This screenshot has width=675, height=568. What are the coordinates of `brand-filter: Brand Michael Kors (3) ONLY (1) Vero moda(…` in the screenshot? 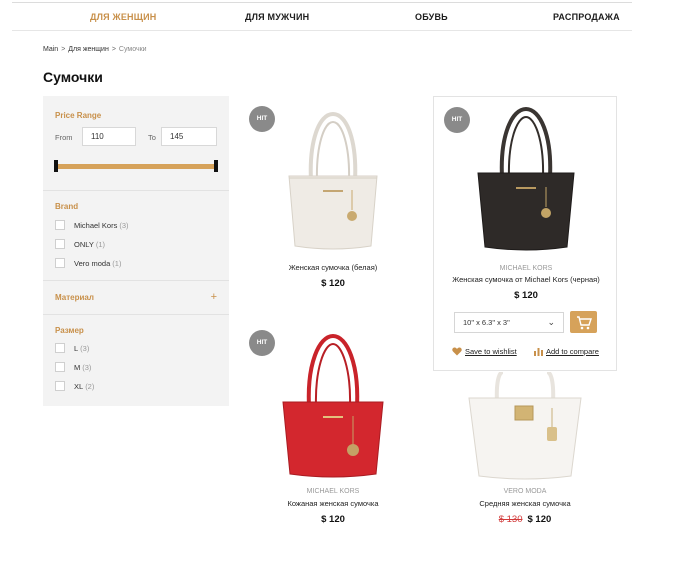 It's located at (136, 236).